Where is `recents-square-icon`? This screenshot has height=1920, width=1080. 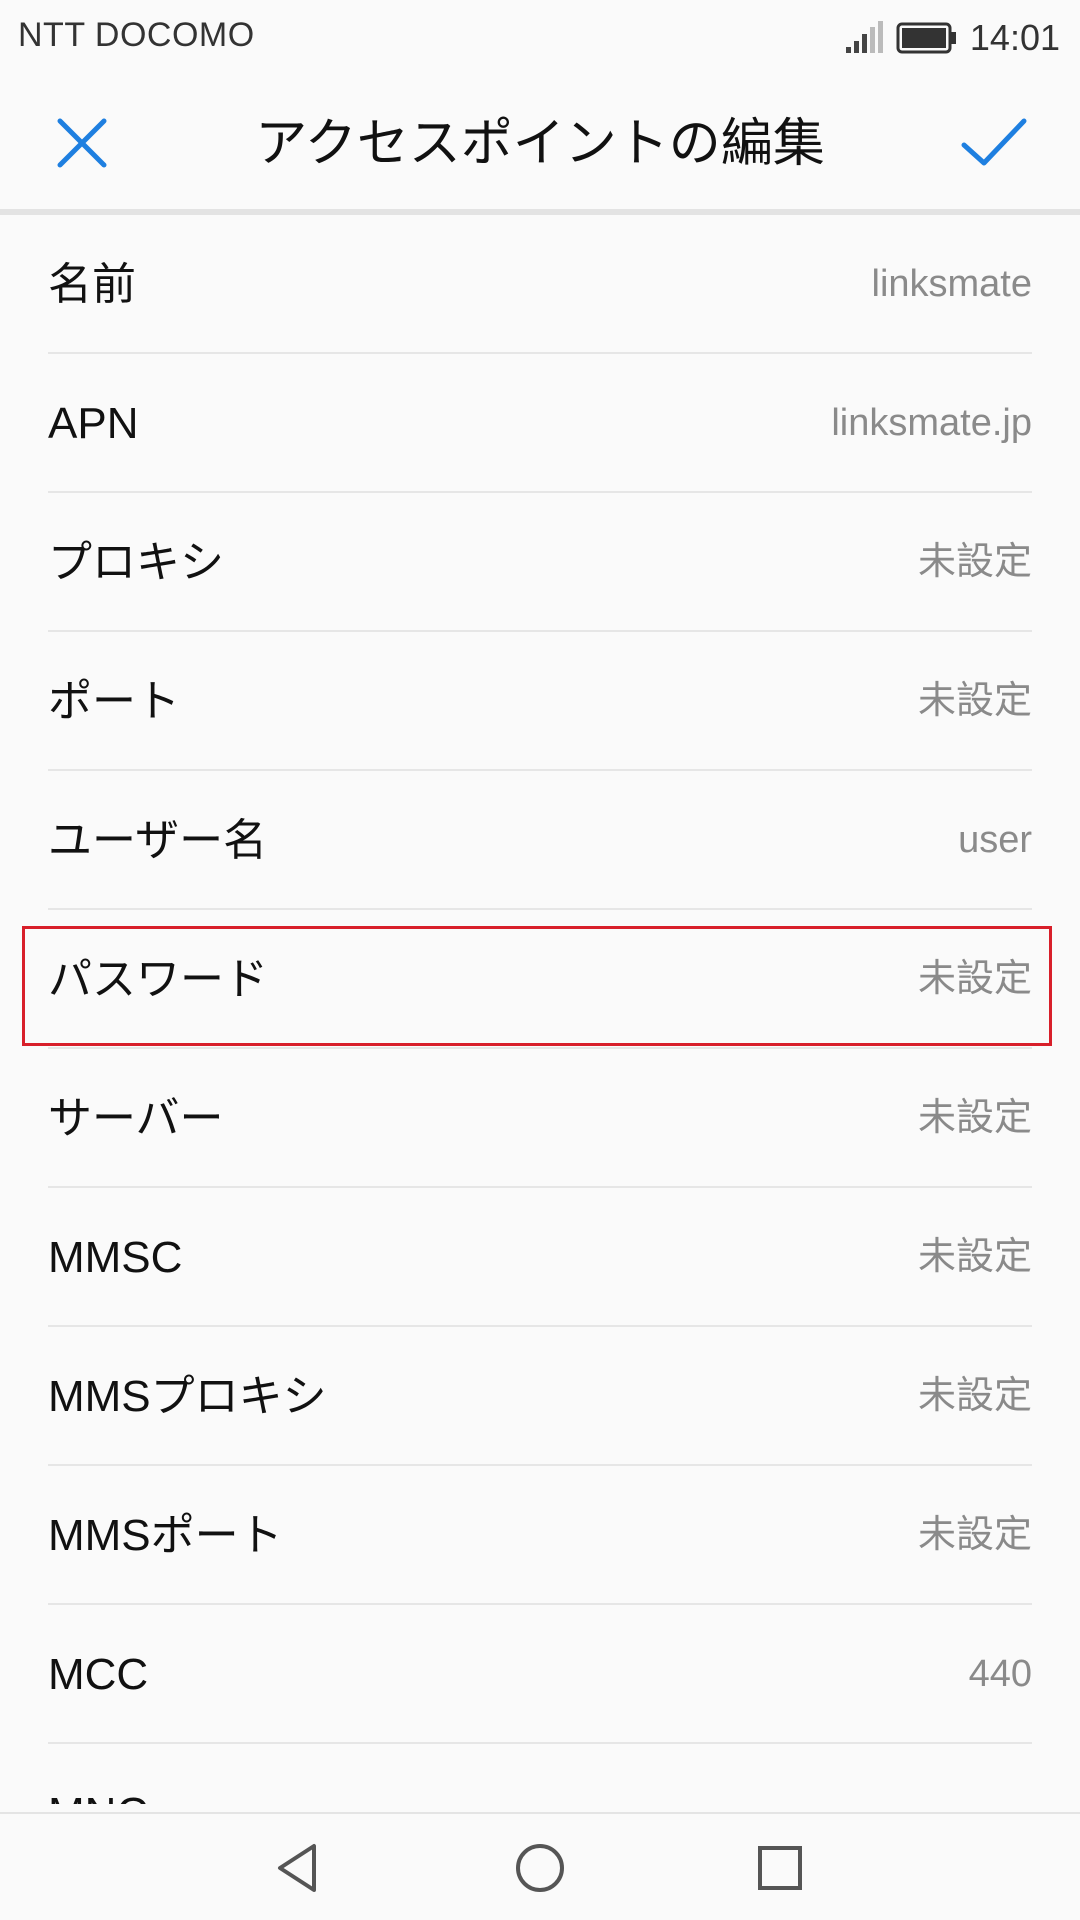 recents-square-icon is located at coordinates (780, 1868).